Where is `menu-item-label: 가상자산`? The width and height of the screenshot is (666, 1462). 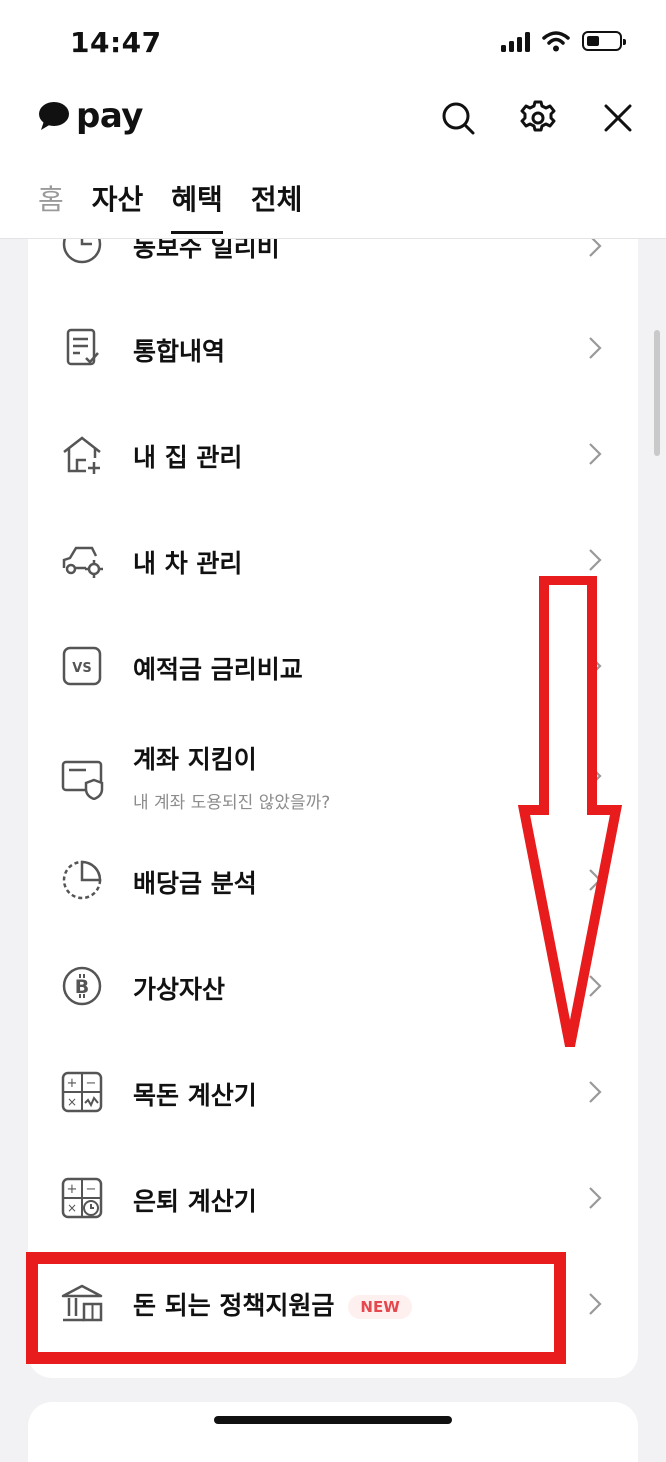
menu-item-label: 가상자산 is located at coordinates (179, 989).